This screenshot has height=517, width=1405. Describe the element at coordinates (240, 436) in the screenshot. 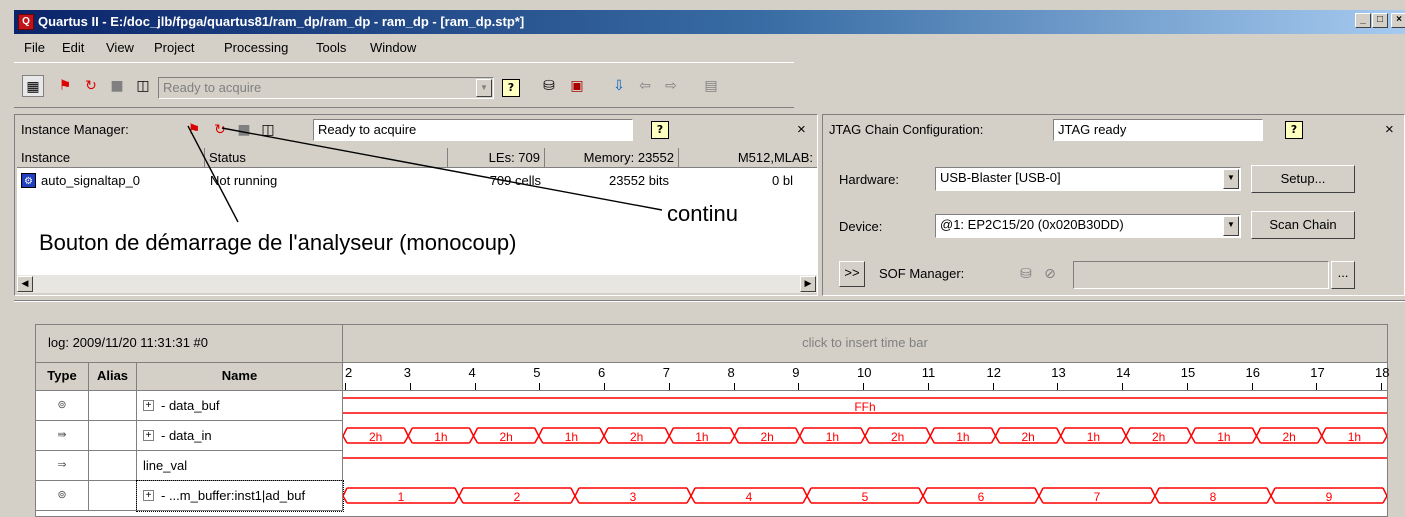

I see `signal-name-cell: + - data_in` at that location.